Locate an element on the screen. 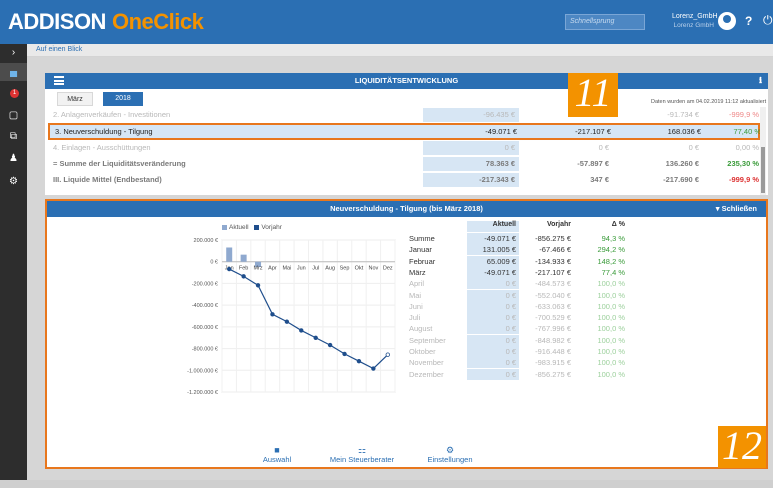  table-row: April 0 € -484.573 € 100,0 % is located at coordinates (522, 284).